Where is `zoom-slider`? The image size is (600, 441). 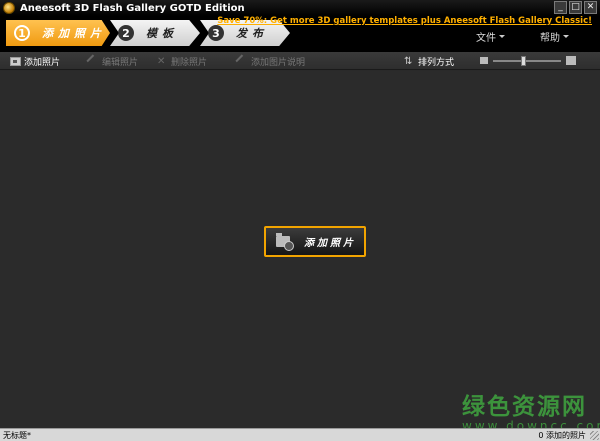
zoom-slider is located at coordinates (527, 60).